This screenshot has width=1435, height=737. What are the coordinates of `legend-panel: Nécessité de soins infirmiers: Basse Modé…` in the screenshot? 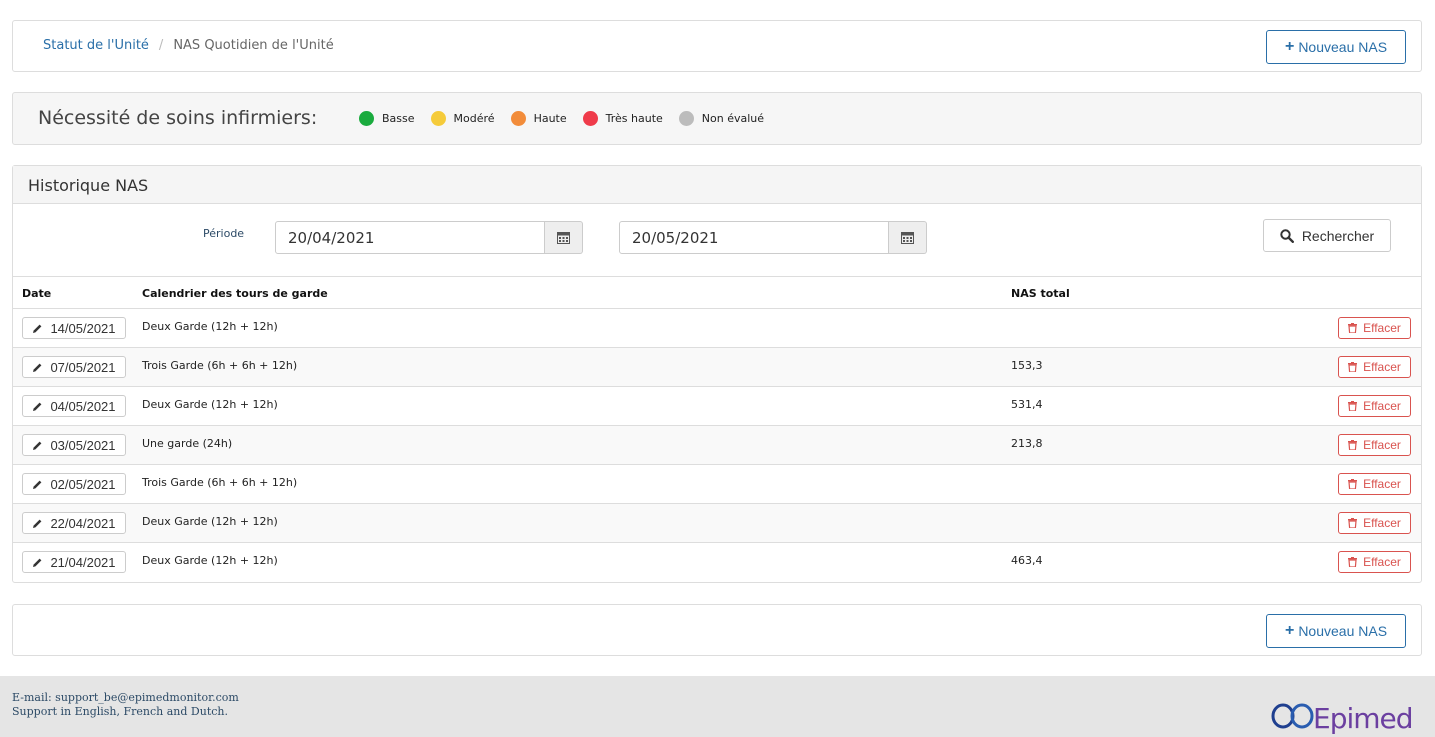 It's located at (717, 118).